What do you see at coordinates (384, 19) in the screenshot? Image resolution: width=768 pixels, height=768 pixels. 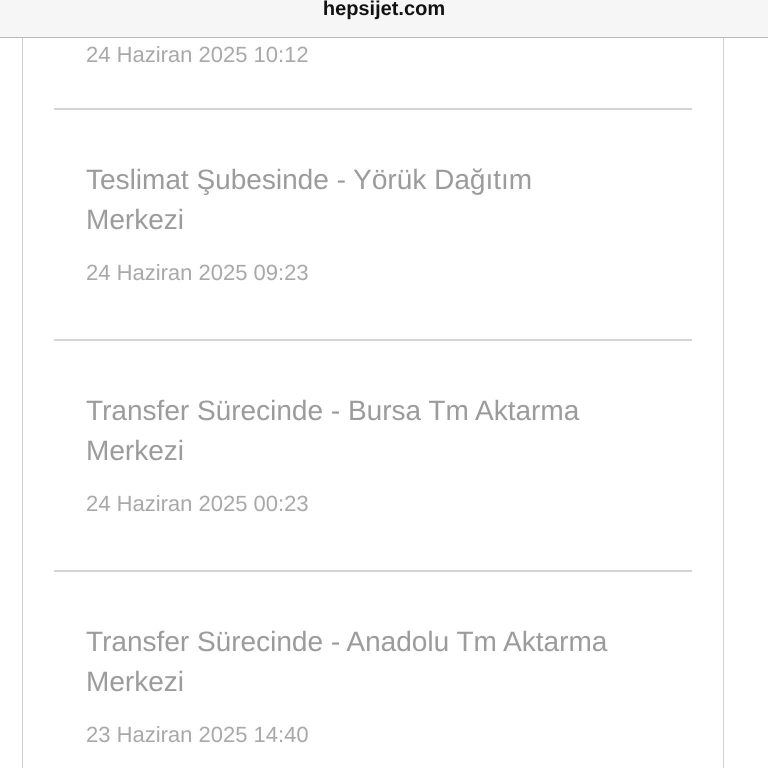 I see `address-bar: hepsijet.com` at bounding box center [384, 19].